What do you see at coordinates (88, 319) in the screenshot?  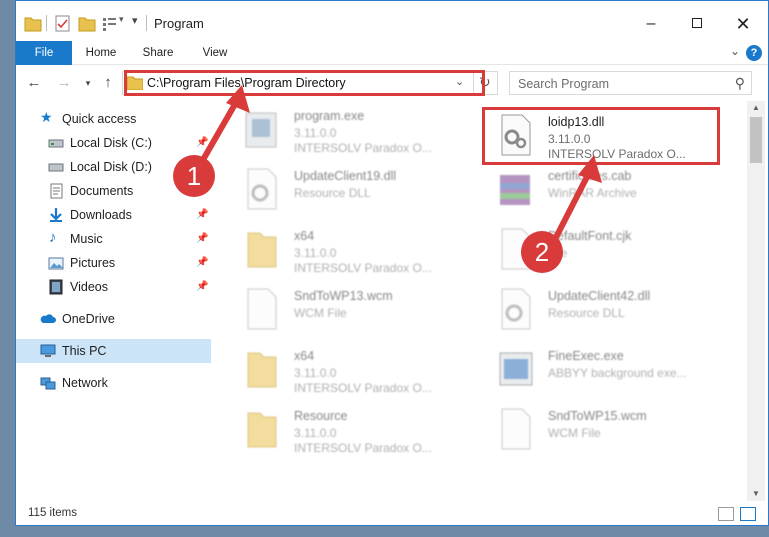 I see `nav-label: OneDrive` at bounding box center [88, 319].